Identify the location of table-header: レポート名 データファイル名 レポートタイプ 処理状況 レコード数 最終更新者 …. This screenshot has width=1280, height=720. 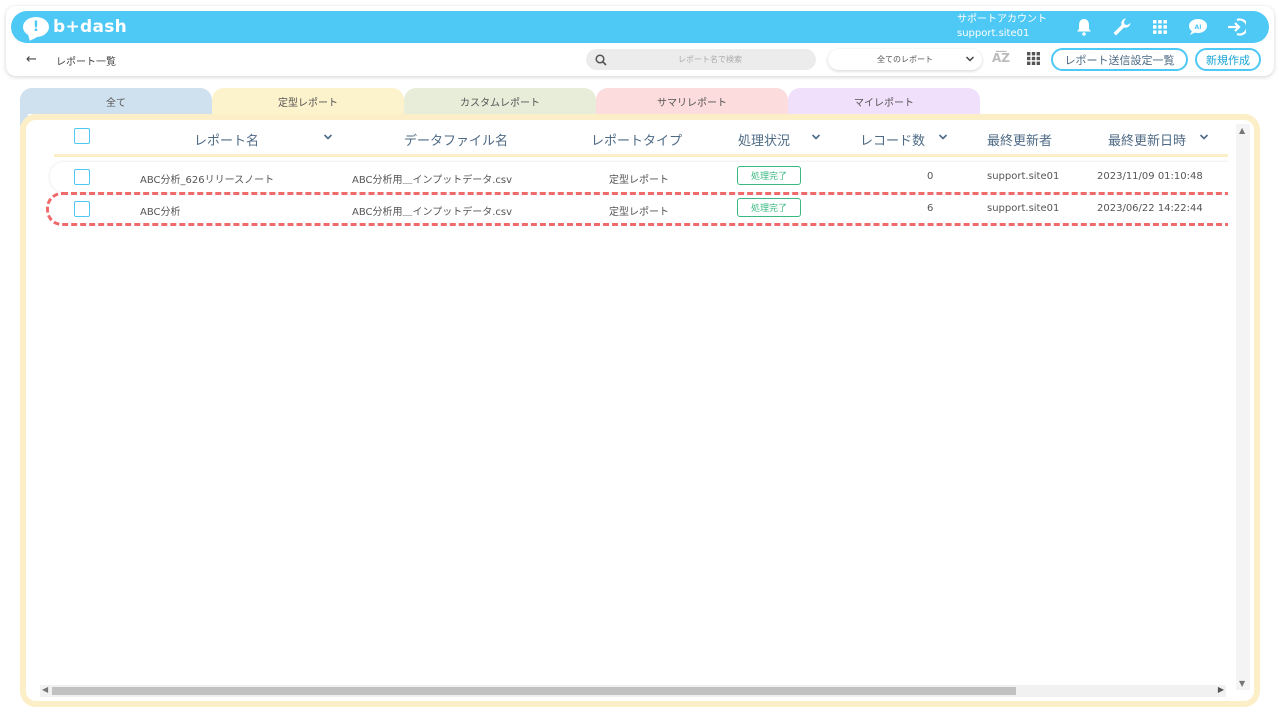
(629, 138).